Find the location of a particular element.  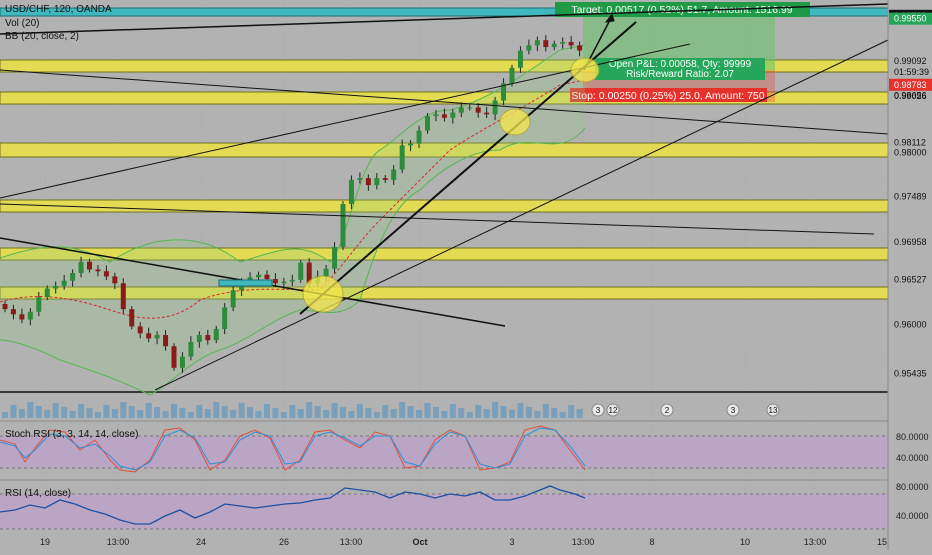

svg-text: 3 is located at coordinates (598, 410).